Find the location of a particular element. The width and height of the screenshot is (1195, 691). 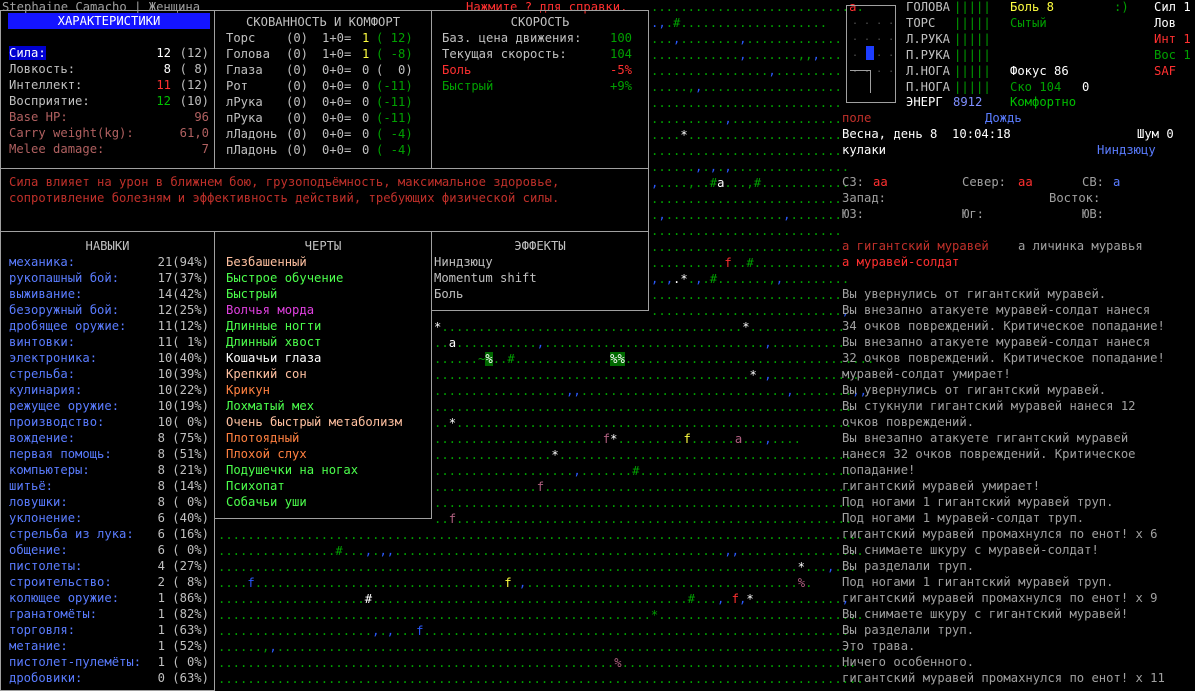

skill-row: шитьё: 8 (14%) is located at coordinates (109, 486).